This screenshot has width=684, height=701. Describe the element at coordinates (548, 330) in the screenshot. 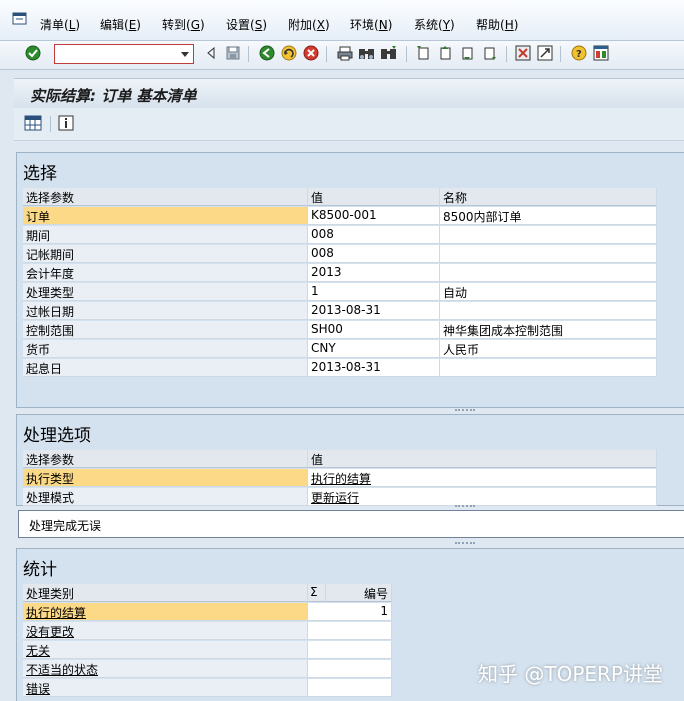

I see `row-name: 神华集团成本控制范围` at that location.